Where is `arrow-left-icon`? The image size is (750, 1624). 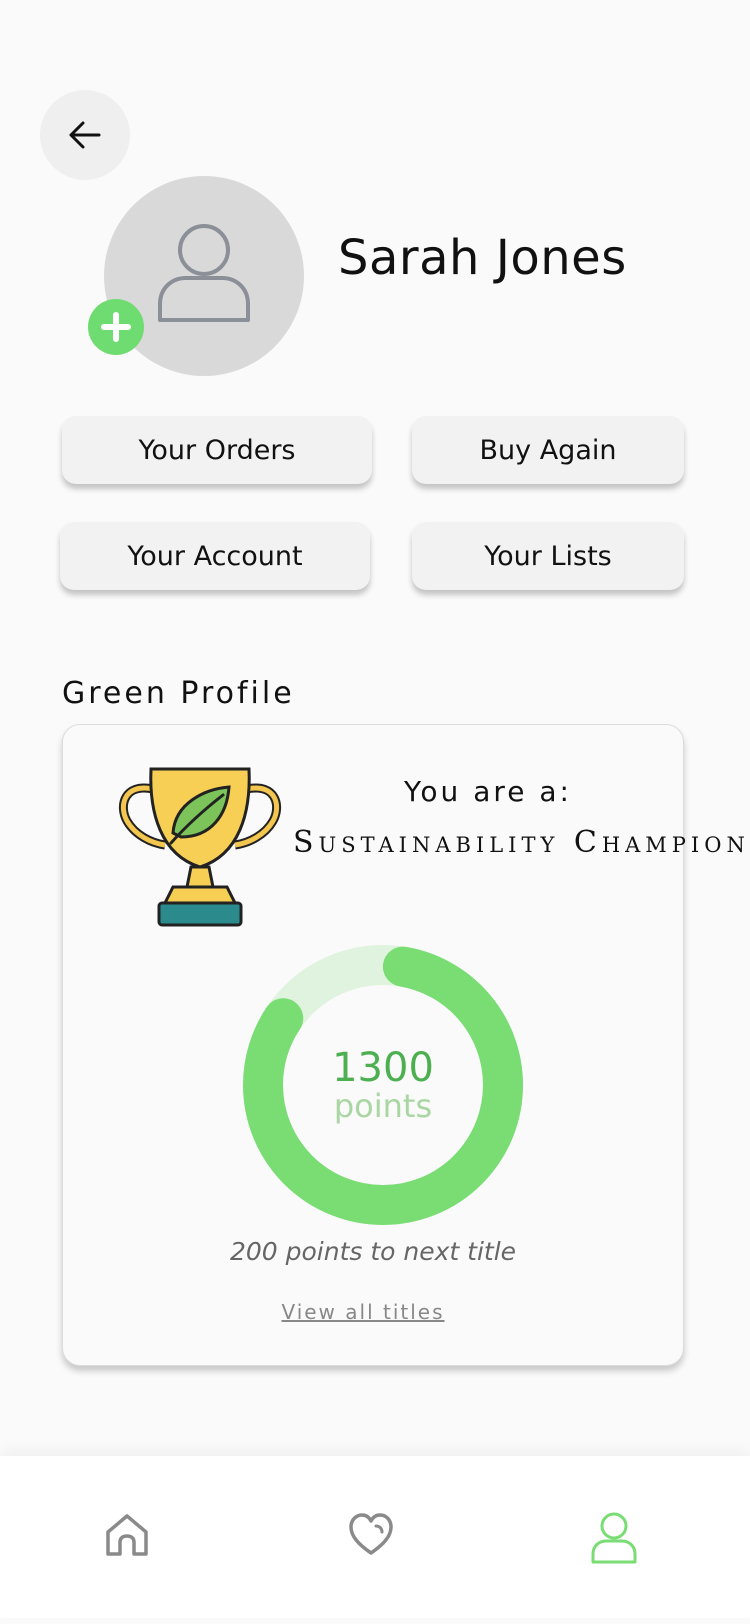 arrow-left-icon is located at coordinates (85, 135).